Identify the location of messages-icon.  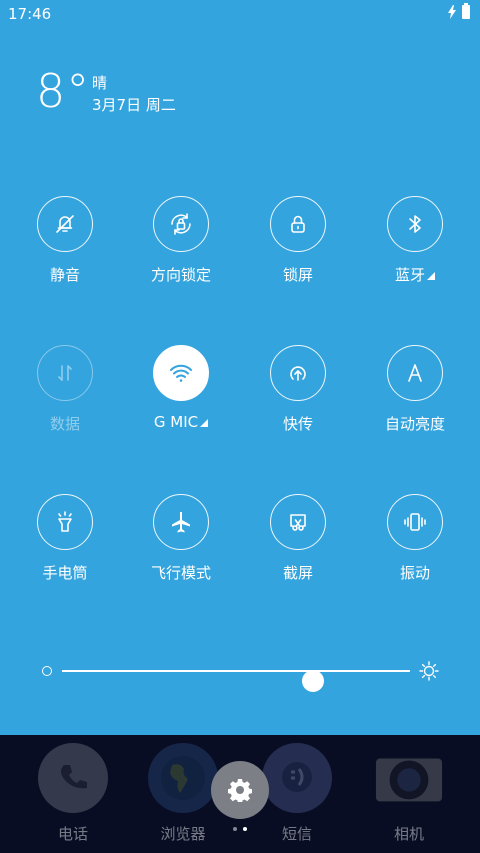
(297, 778).